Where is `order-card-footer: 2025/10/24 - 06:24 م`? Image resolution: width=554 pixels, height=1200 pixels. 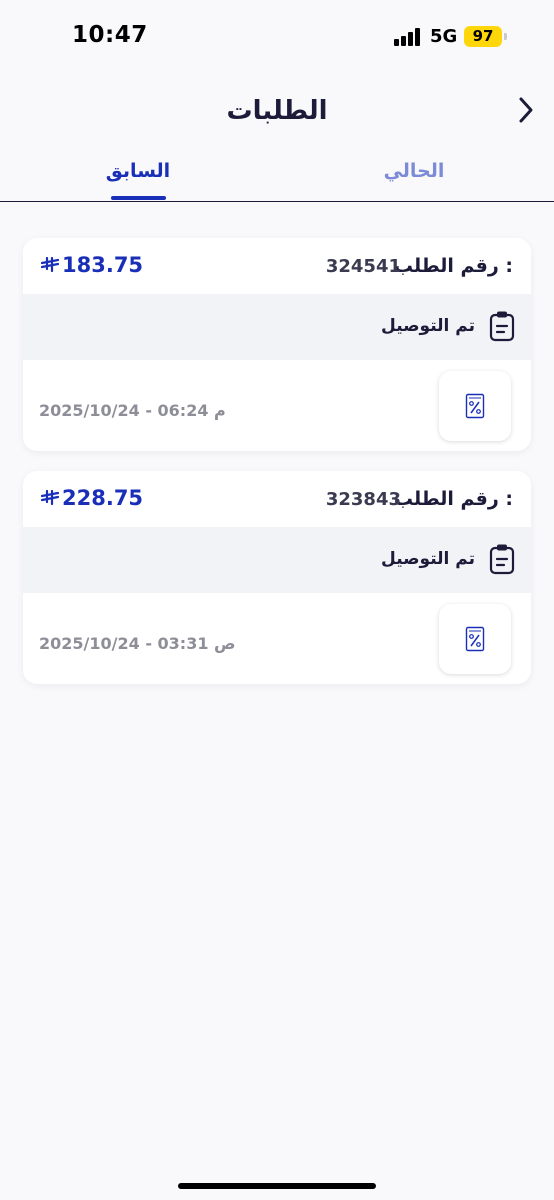 order-card-footer: 2025/10/24 - 06:24 م is located at coordinates (277, 405).